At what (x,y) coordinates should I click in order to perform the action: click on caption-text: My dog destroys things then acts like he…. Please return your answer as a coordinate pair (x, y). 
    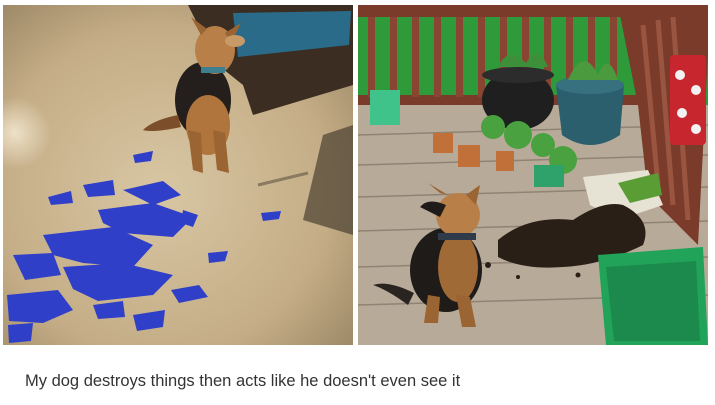
    Looking at the image, I should click on (243, 381).